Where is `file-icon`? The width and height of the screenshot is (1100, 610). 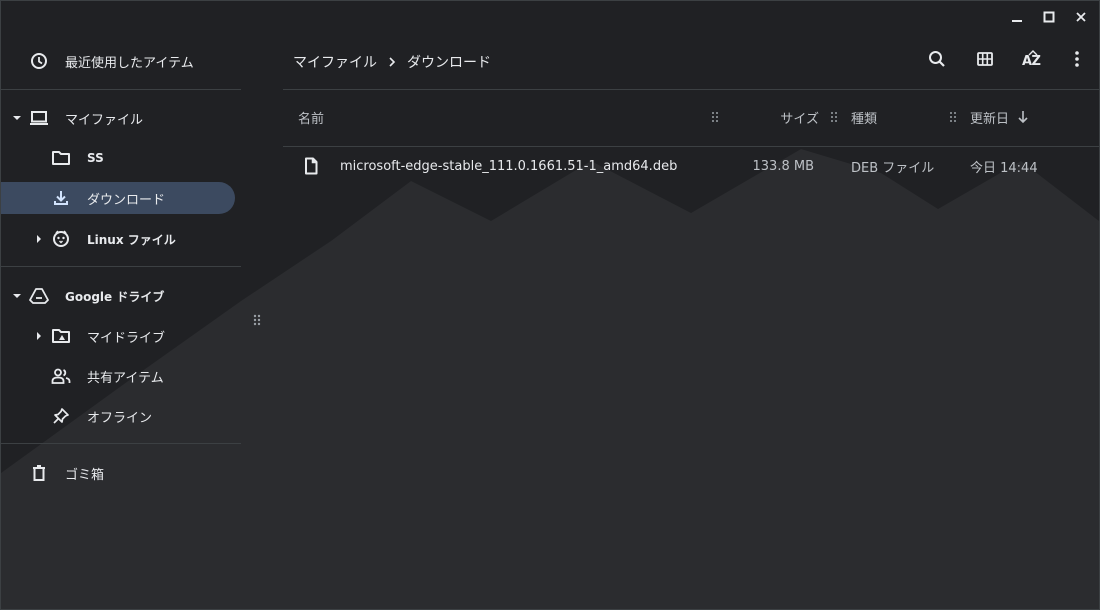 file-icon is located at coordinates (313, 166).